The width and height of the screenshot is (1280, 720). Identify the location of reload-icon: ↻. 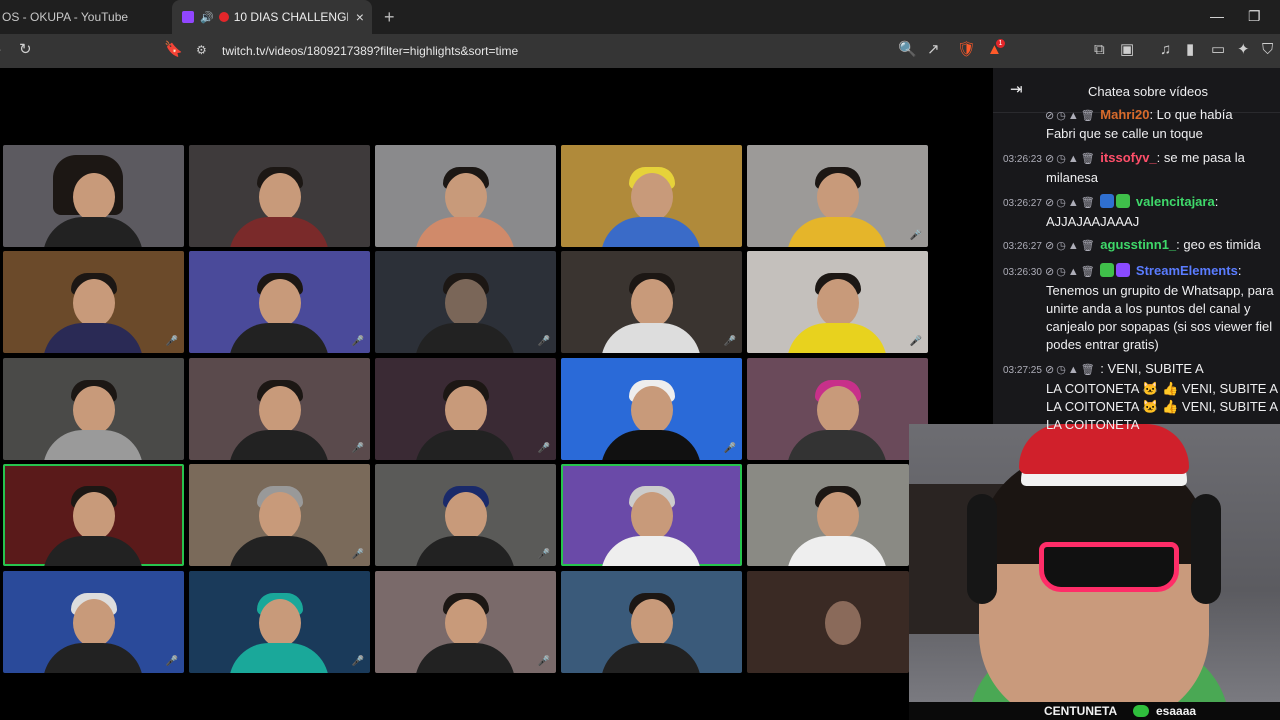
(25, 50).